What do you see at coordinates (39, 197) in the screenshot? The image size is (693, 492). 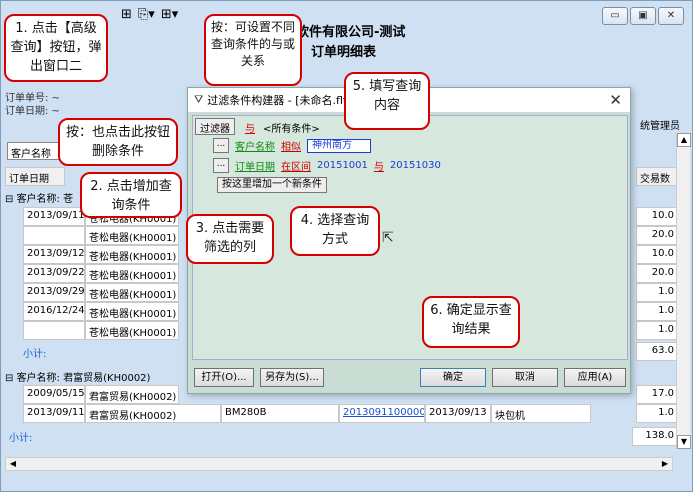 I see `group-header: ⊟ 客户名称: 苍` at bounding box center [39, 197].